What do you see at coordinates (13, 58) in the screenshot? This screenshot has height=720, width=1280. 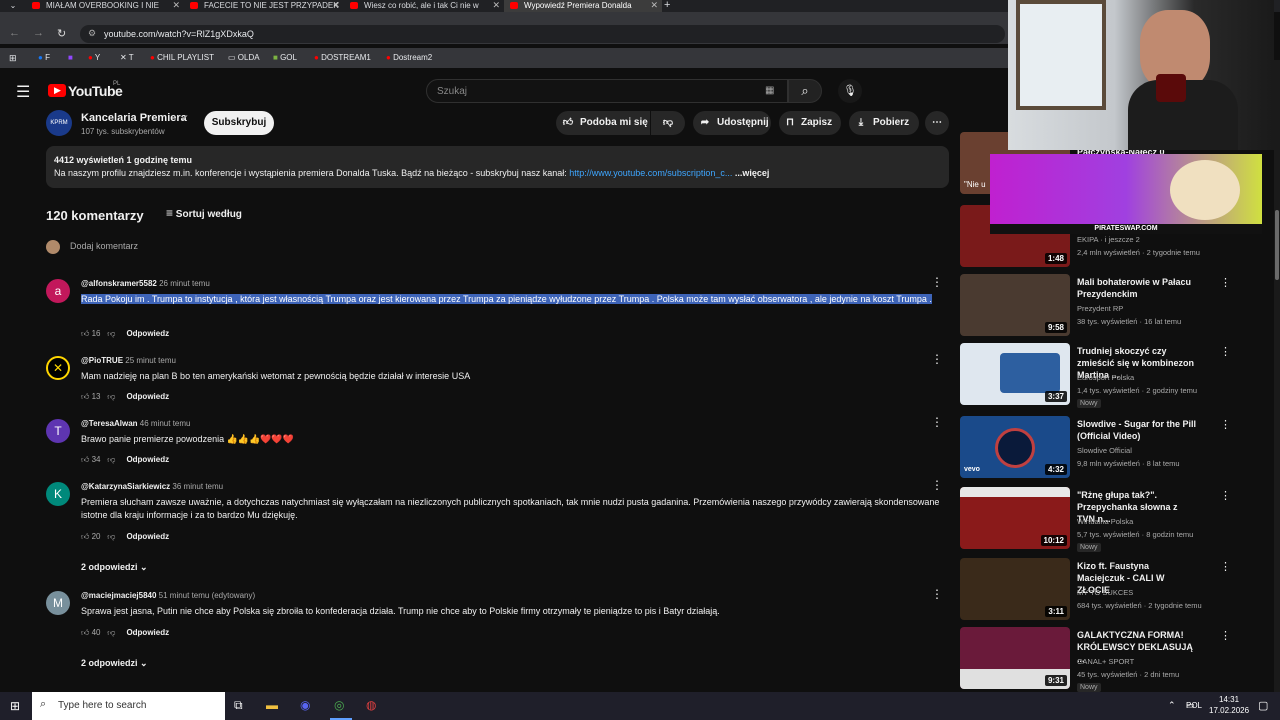 I see `apps-icon: ⊞` at bounding box center [13, 58].